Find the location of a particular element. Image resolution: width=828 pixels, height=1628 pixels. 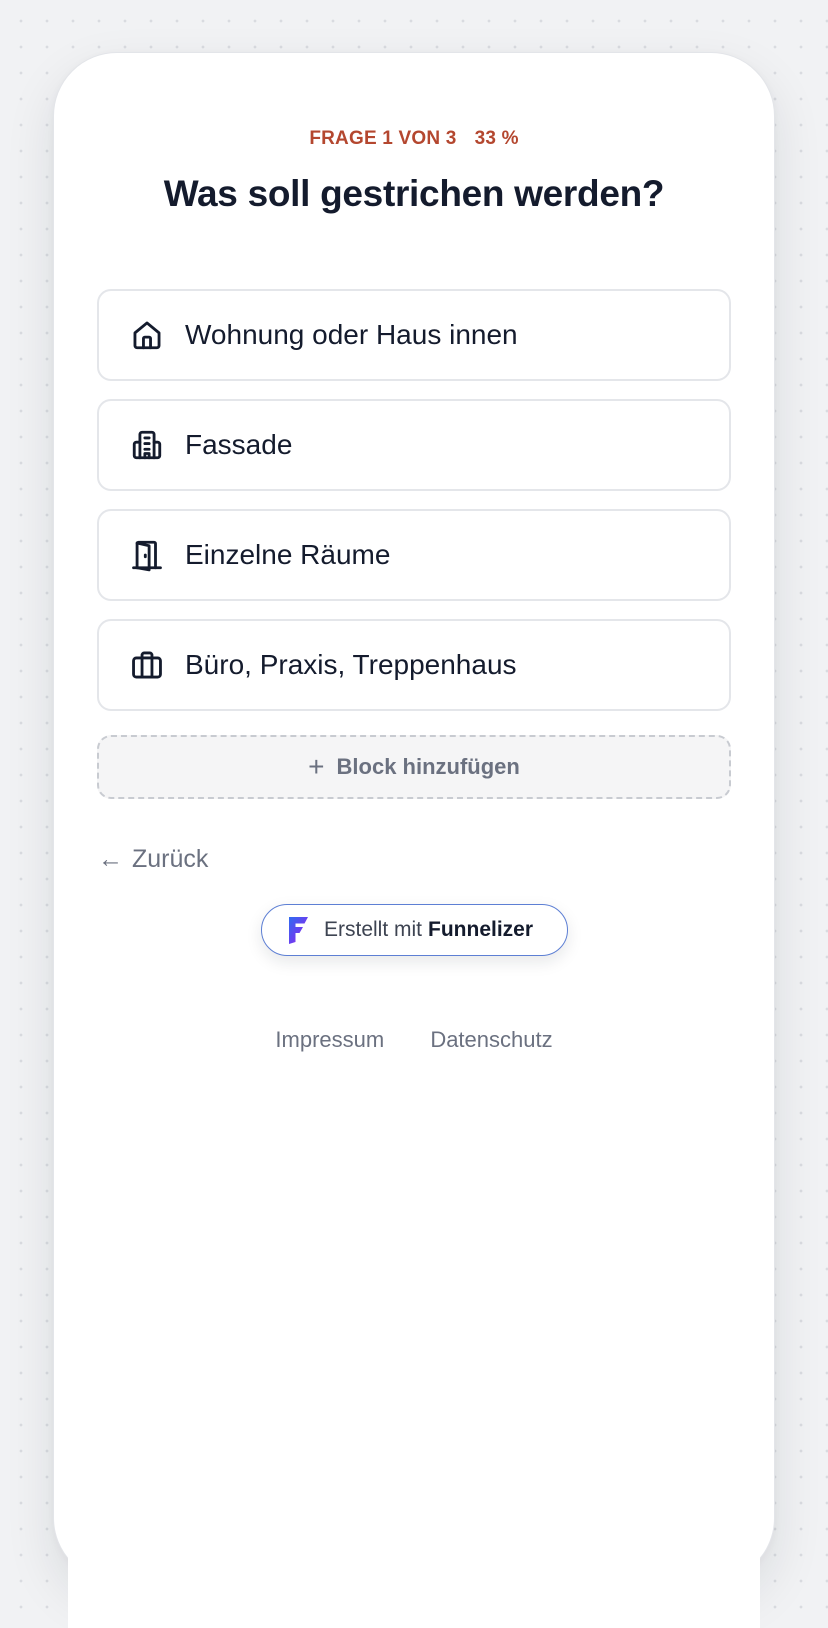

badge-text: Erstellt mit Funnelizer is located at coordinates (428, 930).